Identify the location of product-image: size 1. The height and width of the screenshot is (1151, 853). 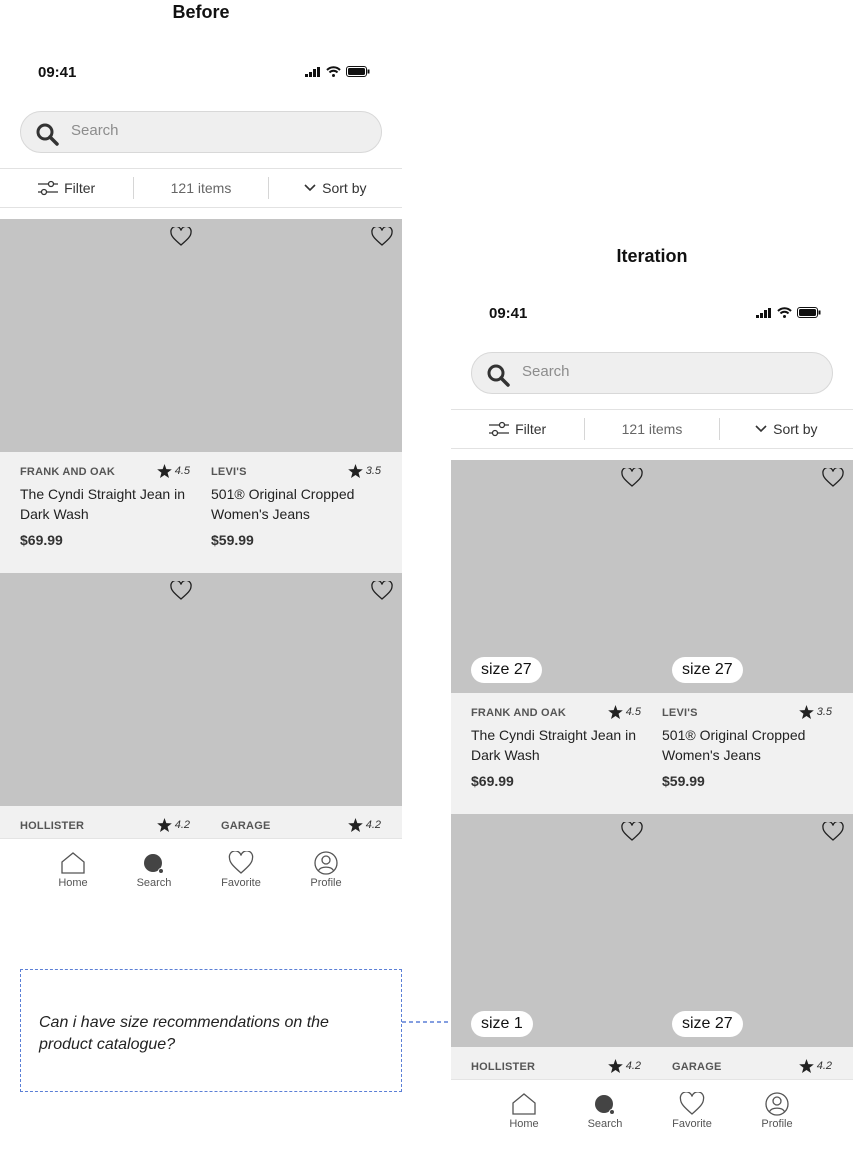
(551, 930).